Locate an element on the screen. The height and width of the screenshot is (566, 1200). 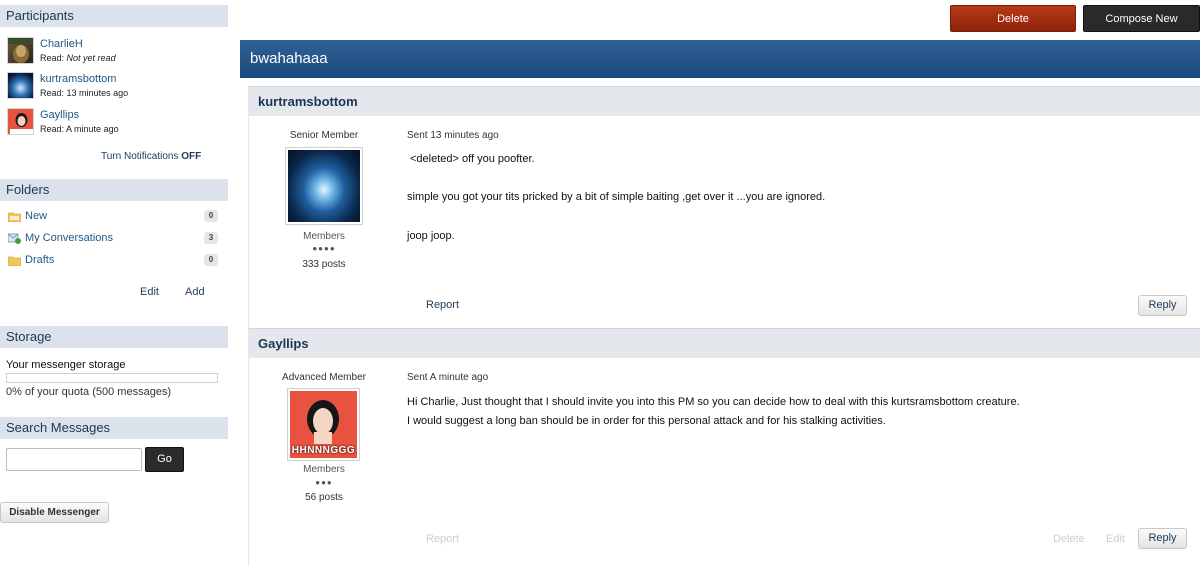
folder-drafts: Drafts 0 is located at coordinates (113, 260).